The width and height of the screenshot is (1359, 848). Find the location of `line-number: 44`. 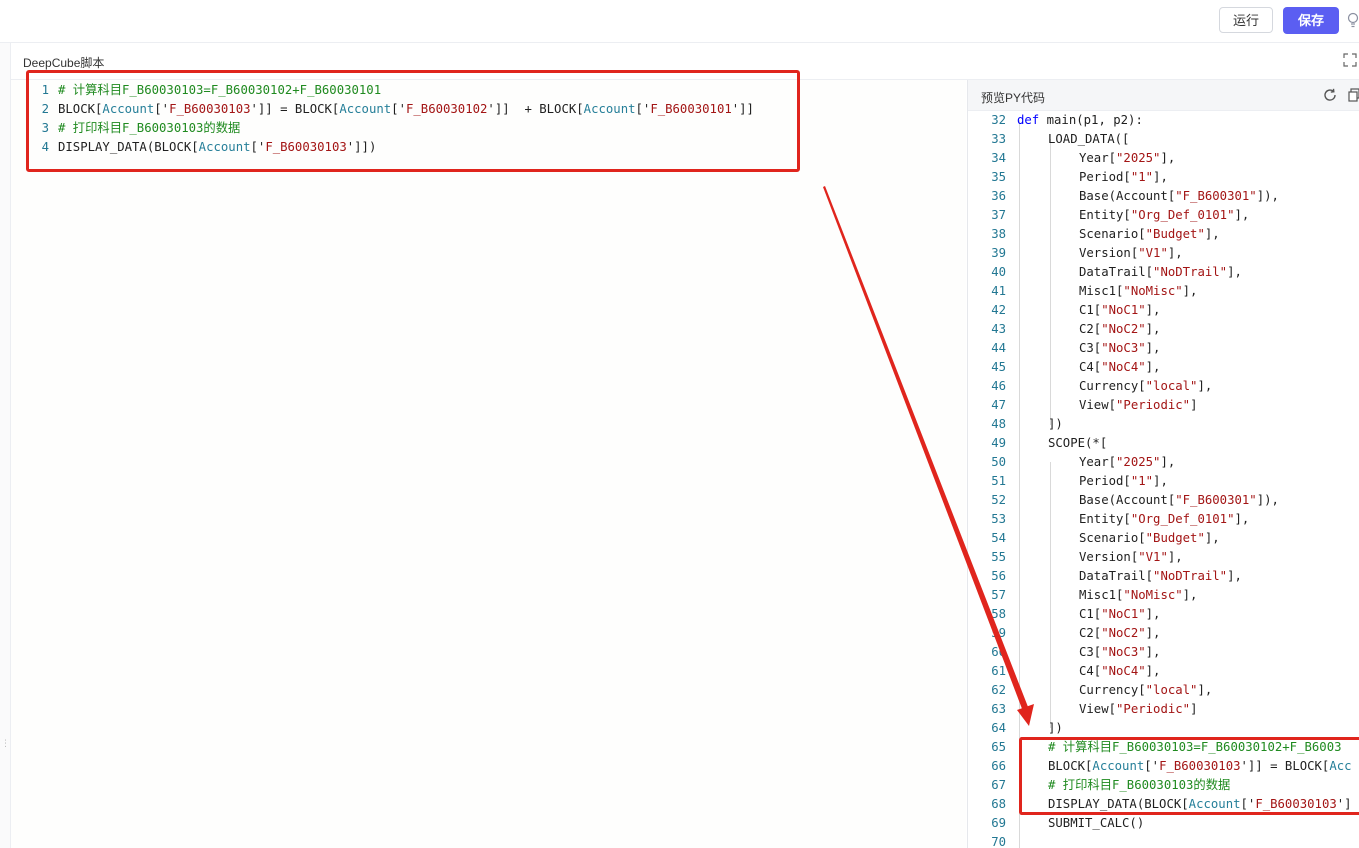

line-number: 44 is located at coordinates (998, 348).